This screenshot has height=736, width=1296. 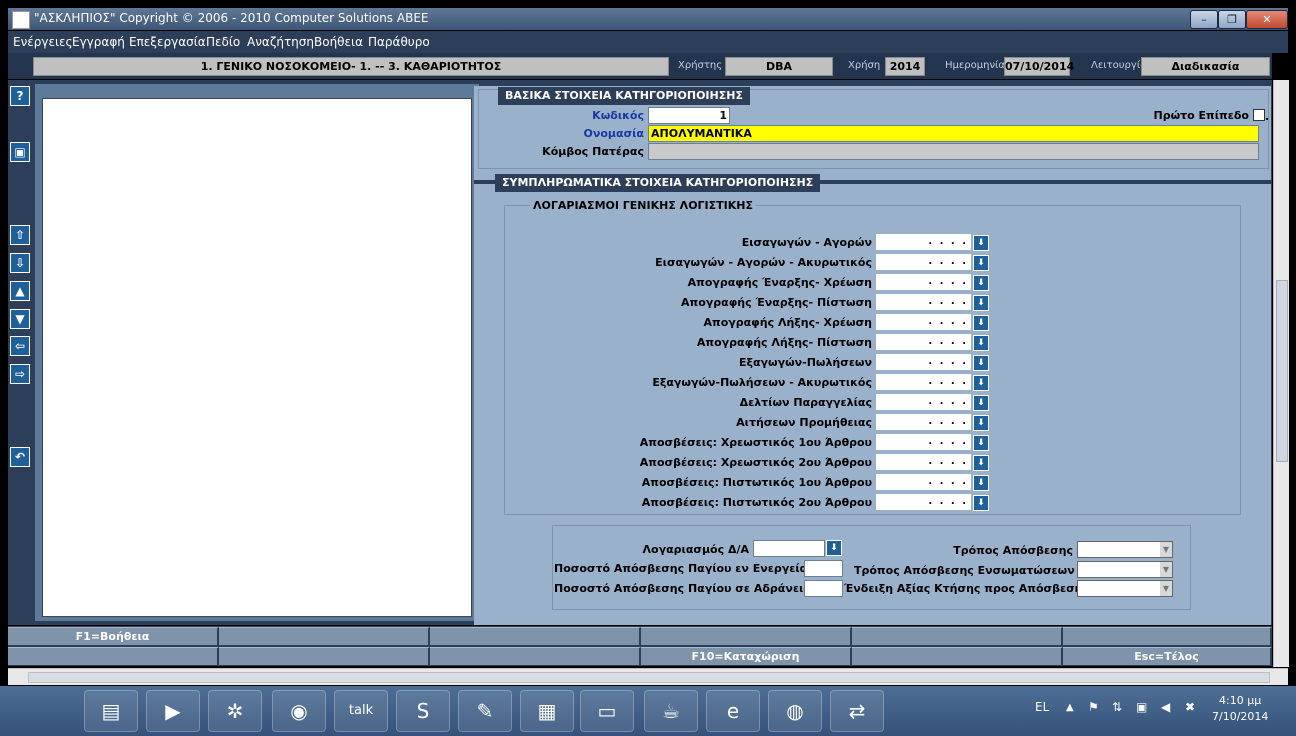 What do you see at coordinates (280, 42) in the screenshot?
I see `menu-search: Αναζήτηση` at bounding box center [280, 42].